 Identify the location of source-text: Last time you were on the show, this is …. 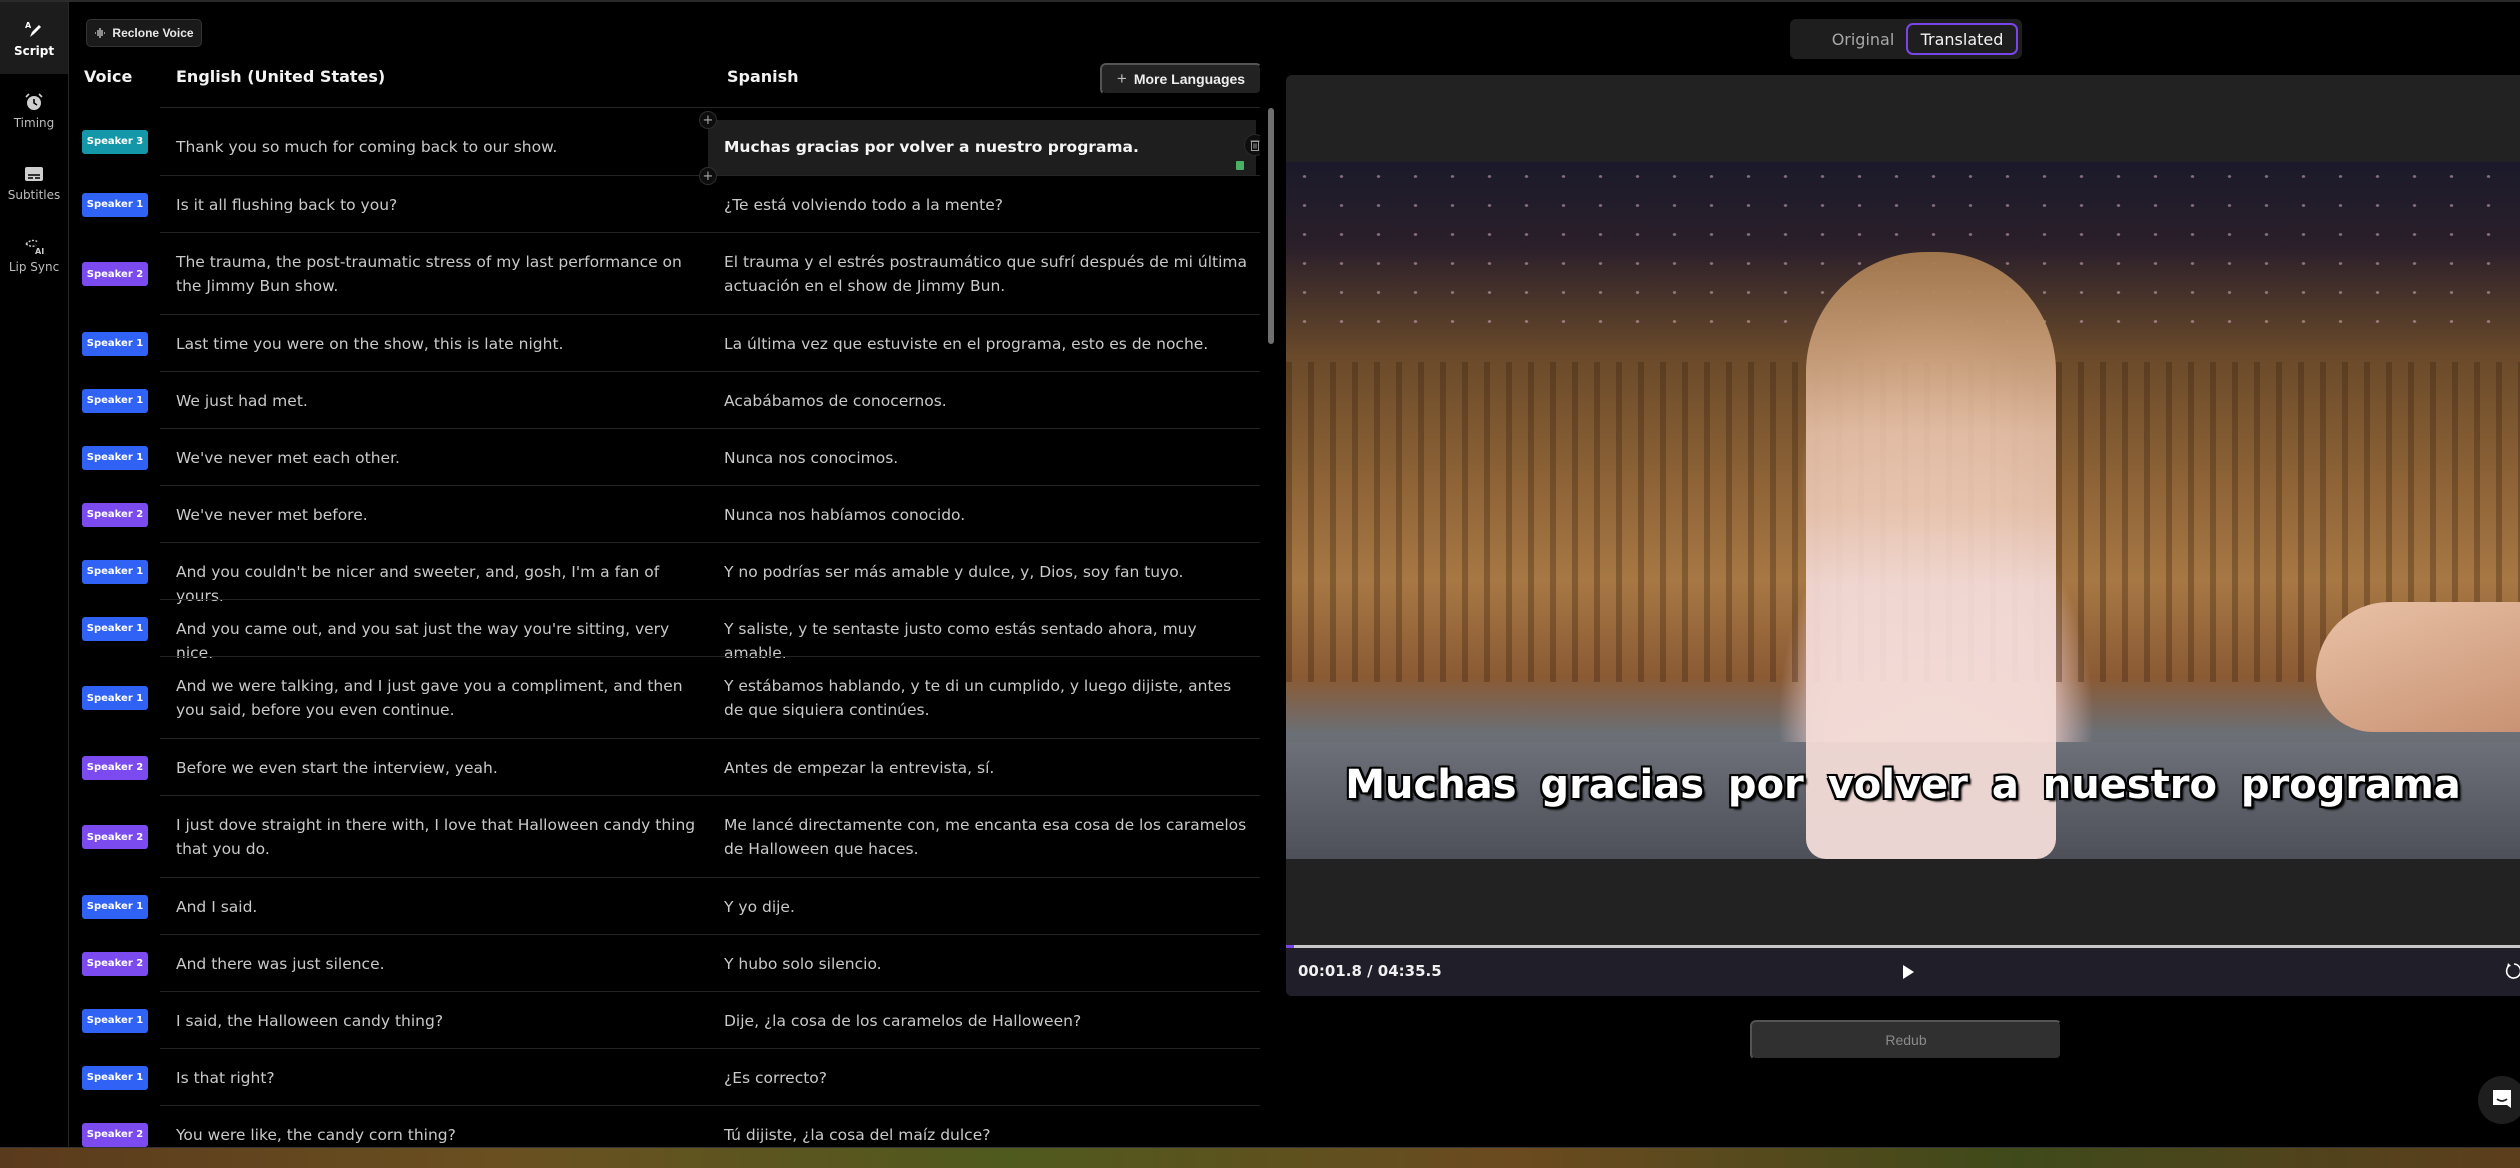
(370, 343).